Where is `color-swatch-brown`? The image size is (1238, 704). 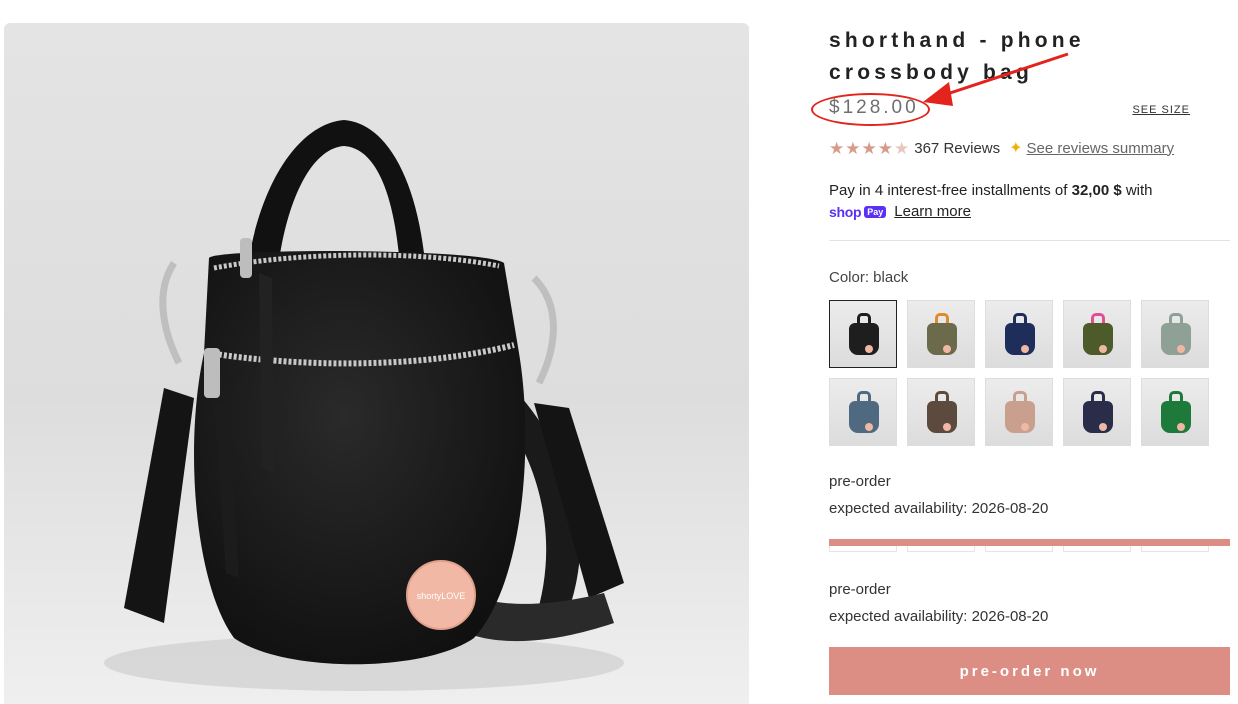
color-swatch-brown is located at coordinates (941, 412).